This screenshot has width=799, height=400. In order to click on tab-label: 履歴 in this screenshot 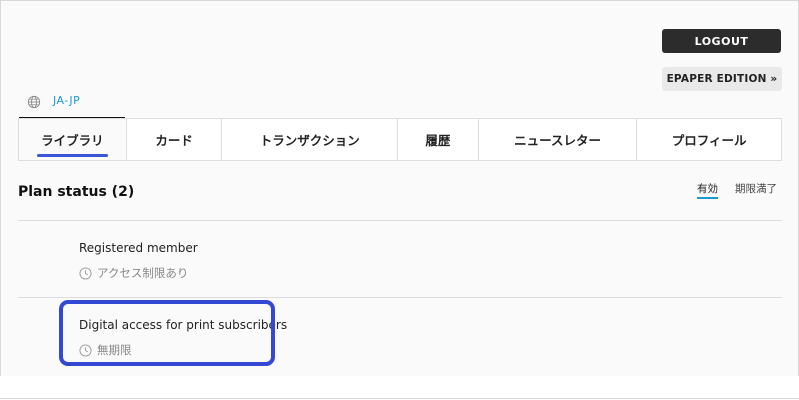, I will do `click(438, 140)`.